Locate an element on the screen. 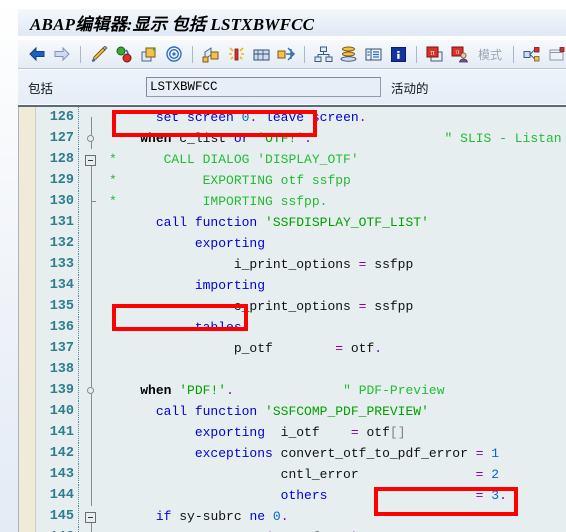  code-text: when 'PDF!'. " PDF-Preview is located at coordinates (335, 390).